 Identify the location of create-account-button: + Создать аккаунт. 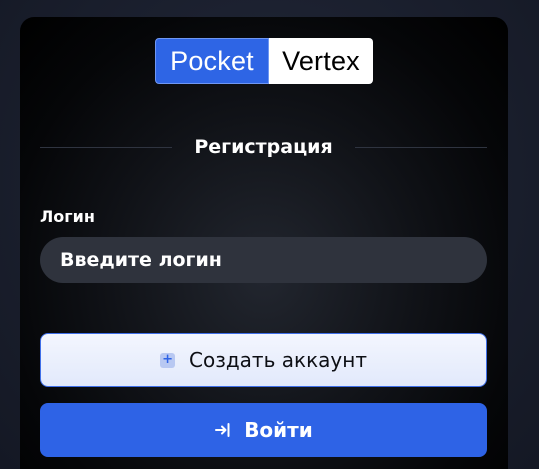
(263, 360).